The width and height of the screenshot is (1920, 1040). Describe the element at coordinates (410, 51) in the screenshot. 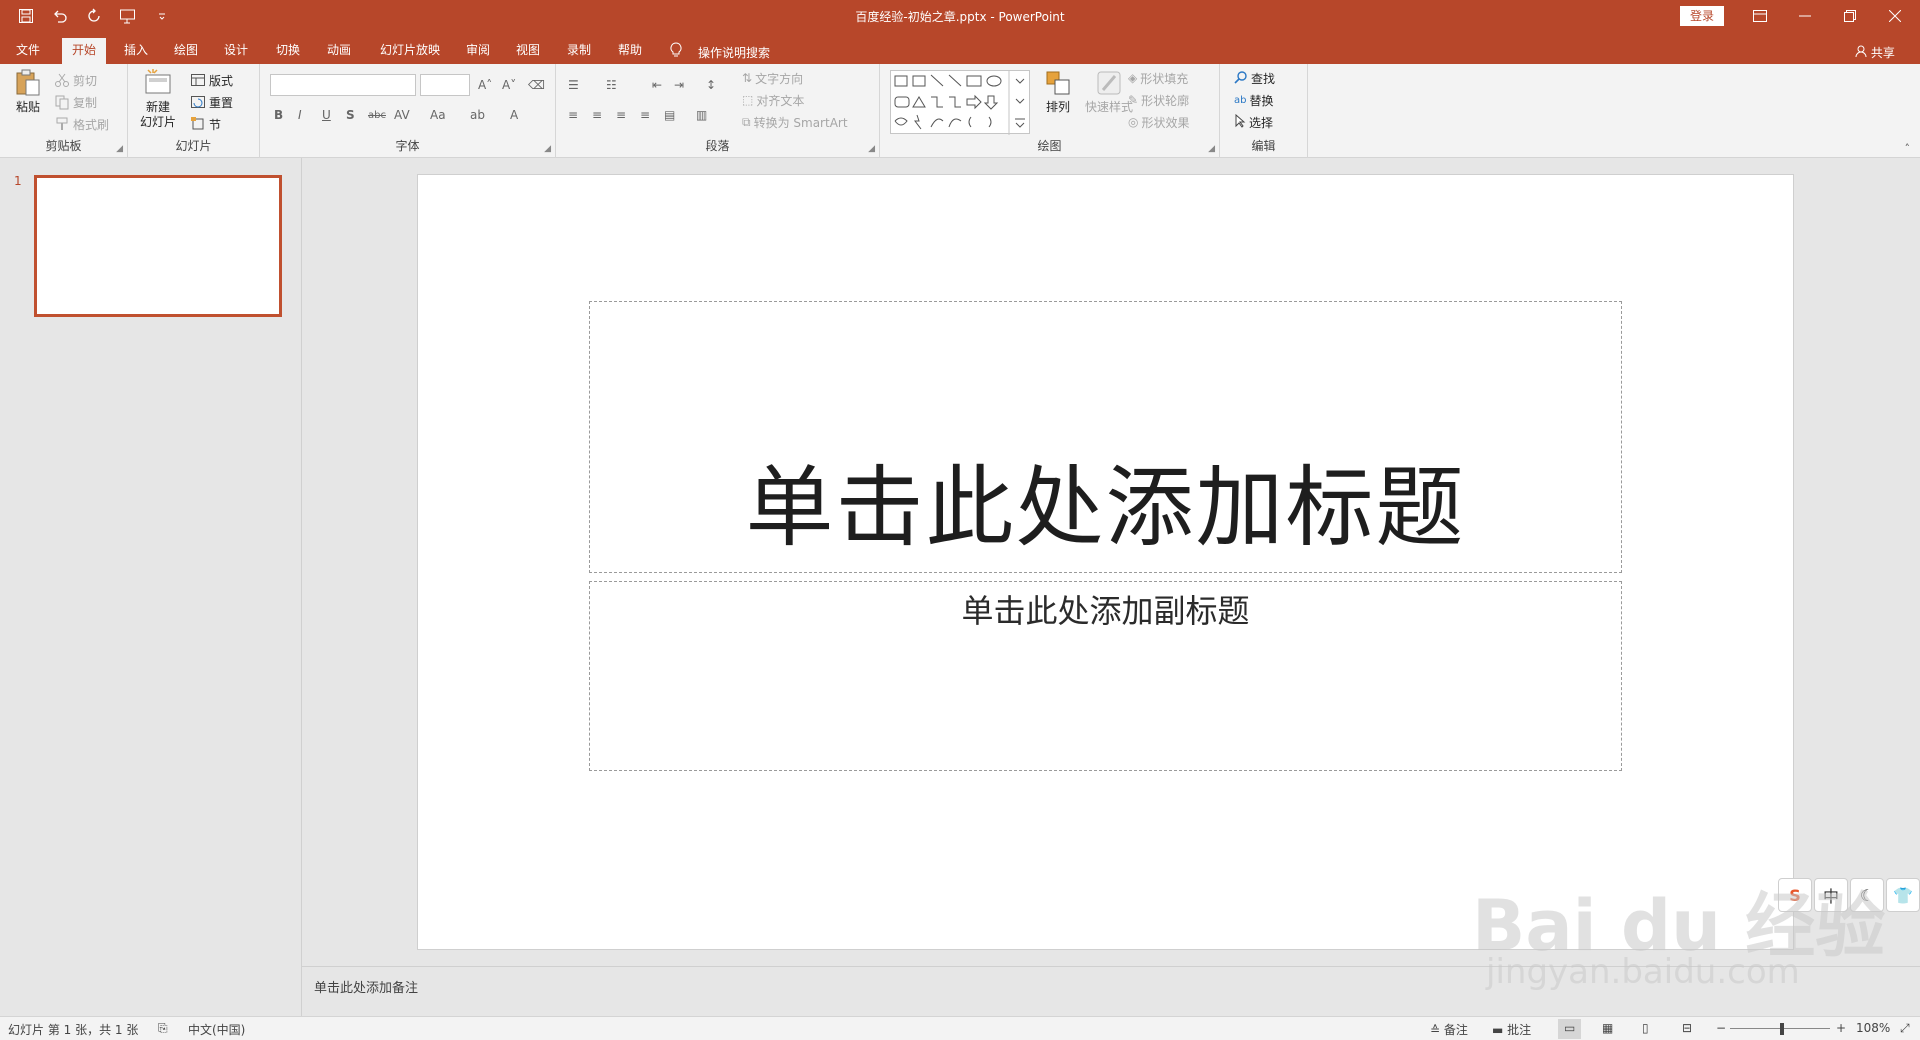

I see `tab-slideshow: 幻灯片放映` at that location.